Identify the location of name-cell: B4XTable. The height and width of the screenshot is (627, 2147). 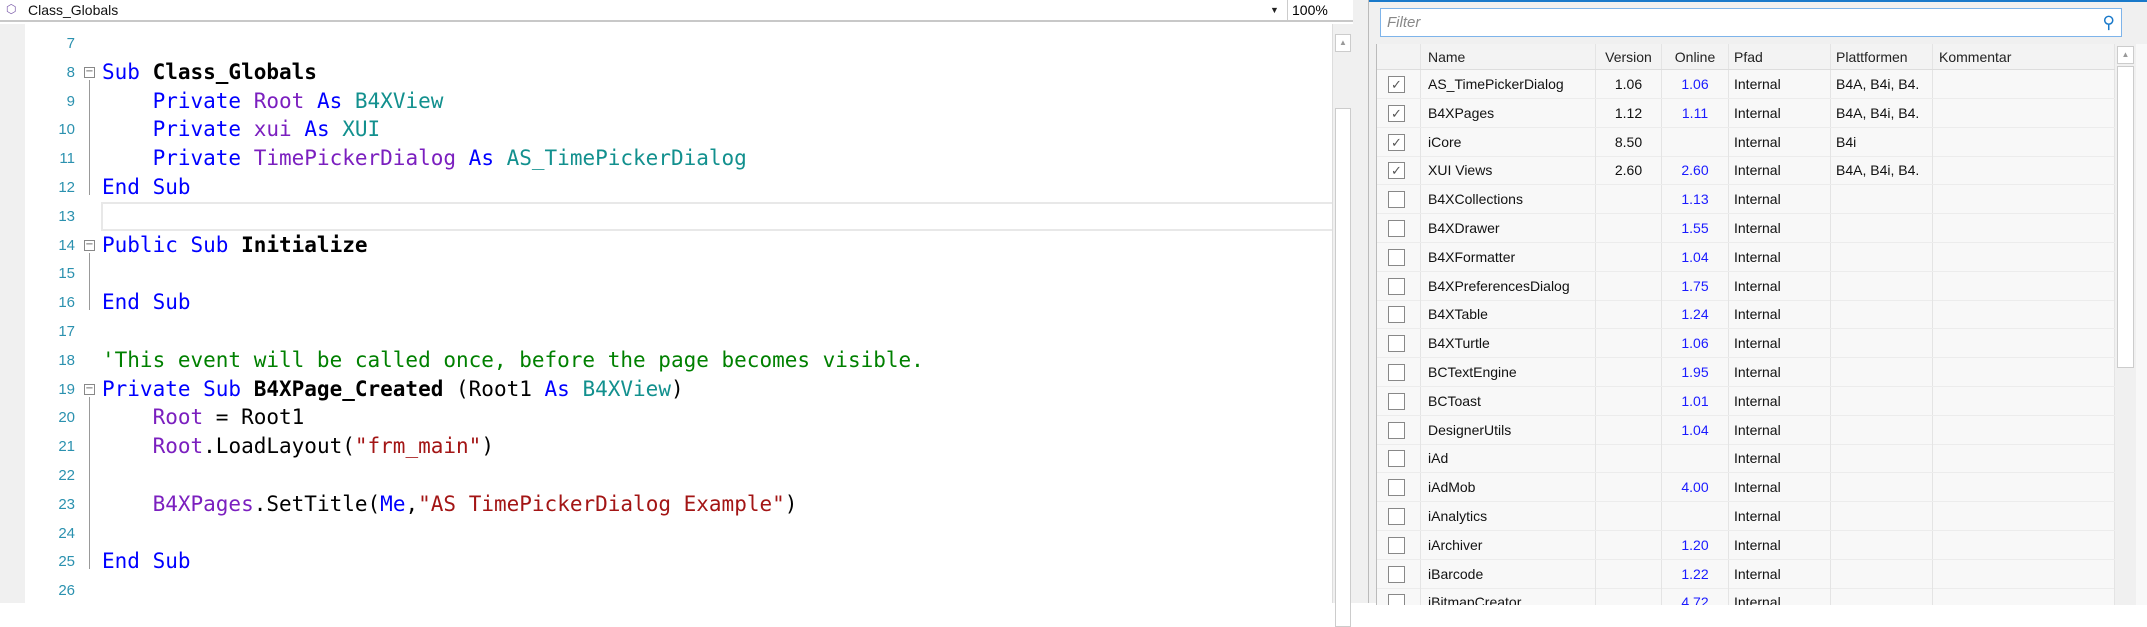
(1508, 314).